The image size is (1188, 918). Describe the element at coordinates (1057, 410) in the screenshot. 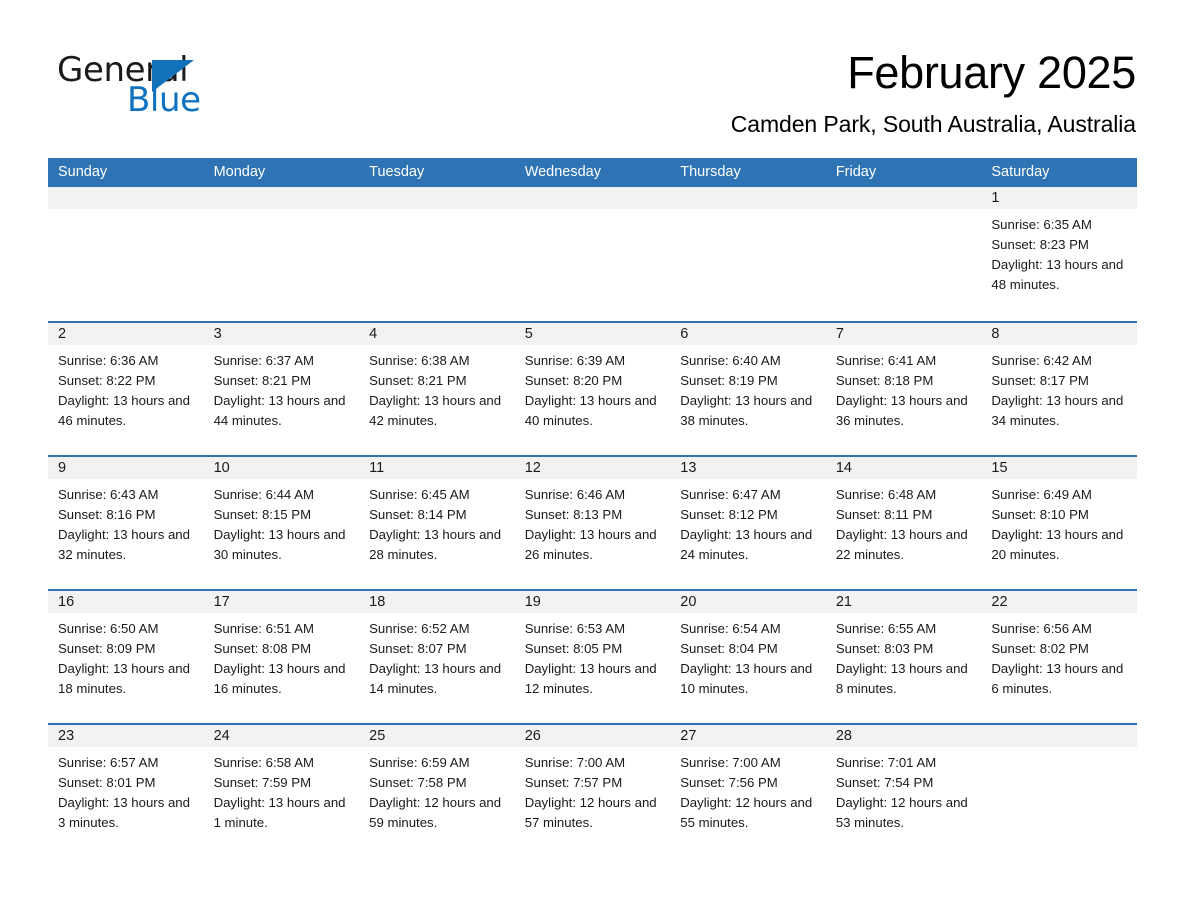

I see `daylight-text: Daylight: 13 hours and 34 minutes.` at that location.